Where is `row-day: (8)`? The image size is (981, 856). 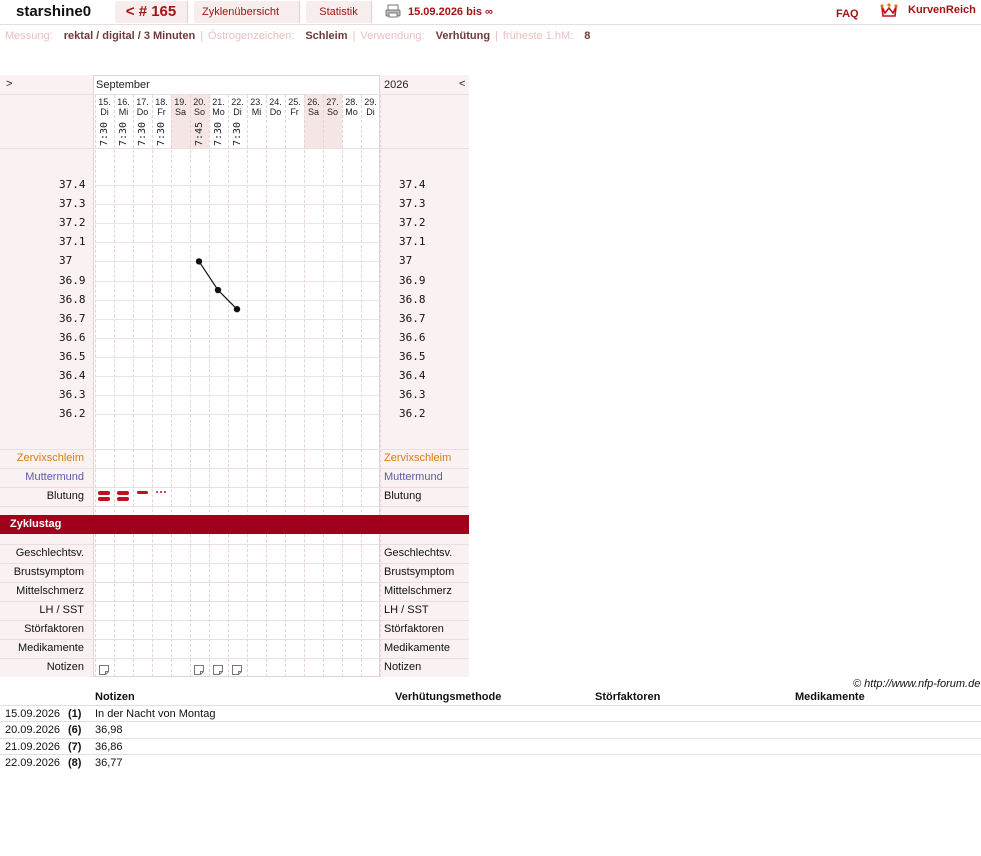
row-day: (8) is located at coordinates (75, 762).